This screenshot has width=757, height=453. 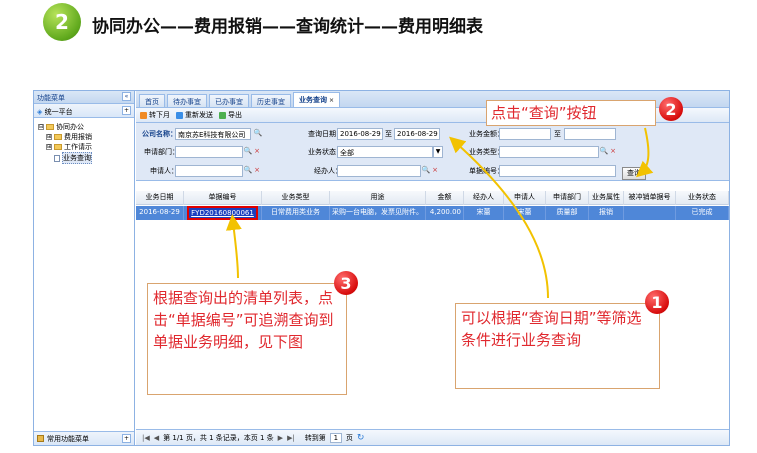 I want to click on column-header: 业务类型, so click(x=296, y=198).